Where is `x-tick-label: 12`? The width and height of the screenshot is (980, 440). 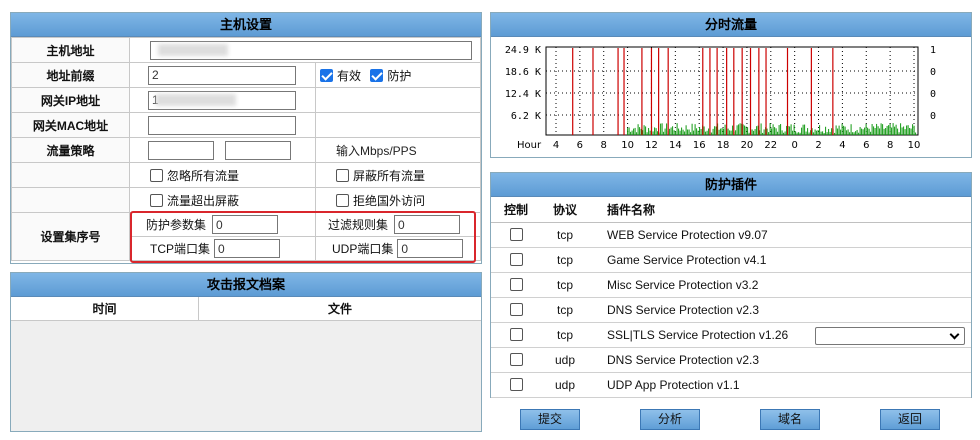 x-tick-label: 12 is located at coordinates (651, 145).